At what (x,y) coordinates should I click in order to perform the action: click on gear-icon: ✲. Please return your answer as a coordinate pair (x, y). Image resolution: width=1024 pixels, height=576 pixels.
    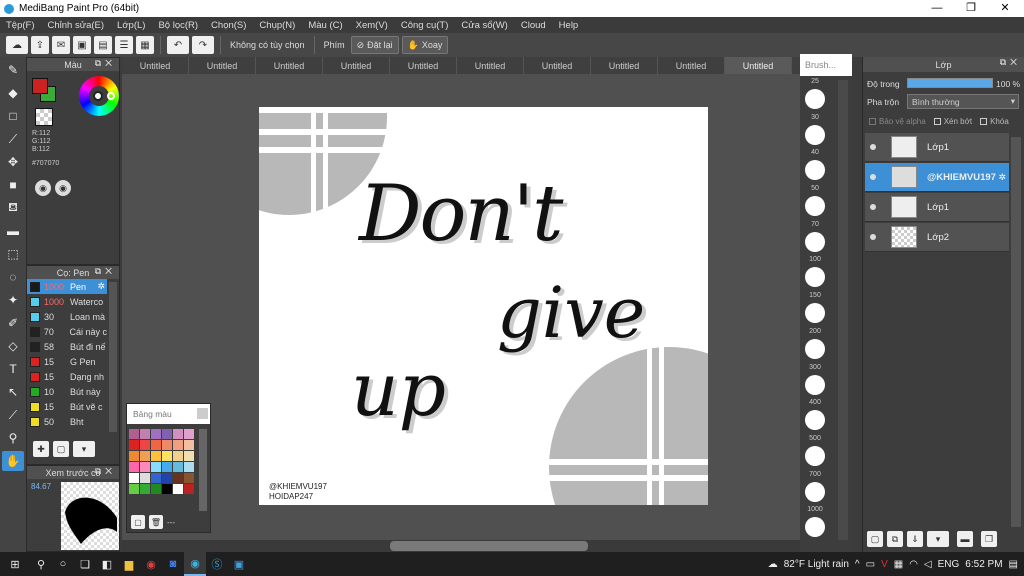
    Looking at the image, I should click on (1002, 177).